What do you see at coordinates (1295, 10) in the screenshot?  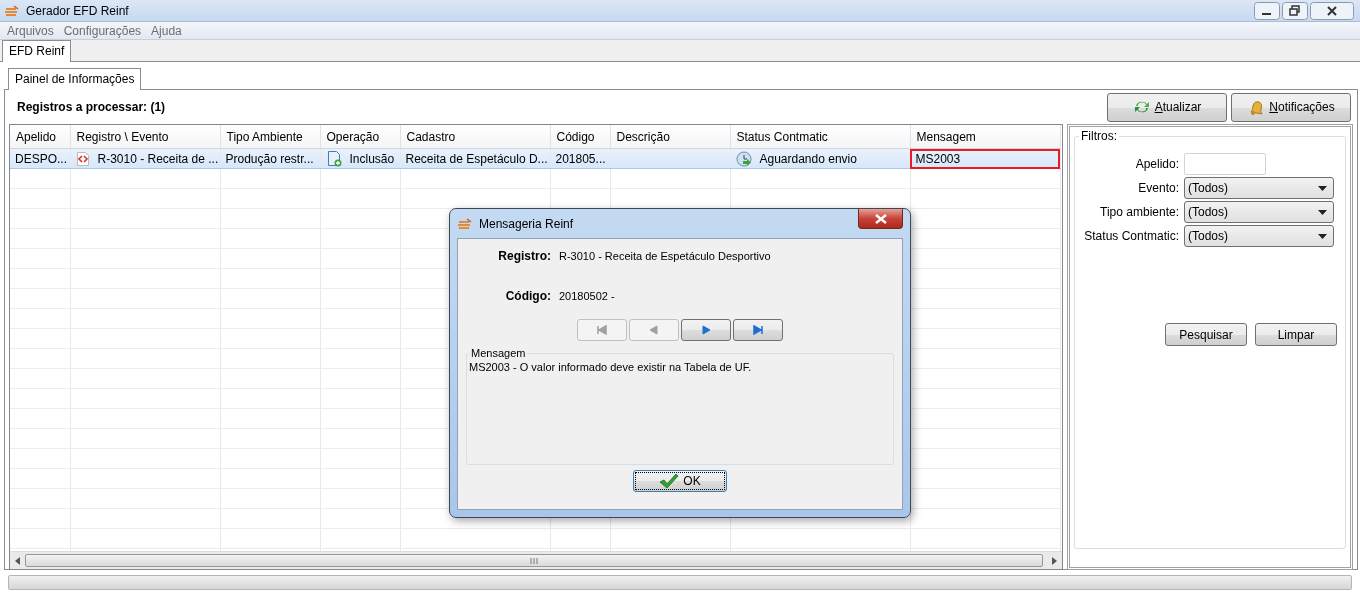 I see `restore-icon` at bounding box center [1295, 10].